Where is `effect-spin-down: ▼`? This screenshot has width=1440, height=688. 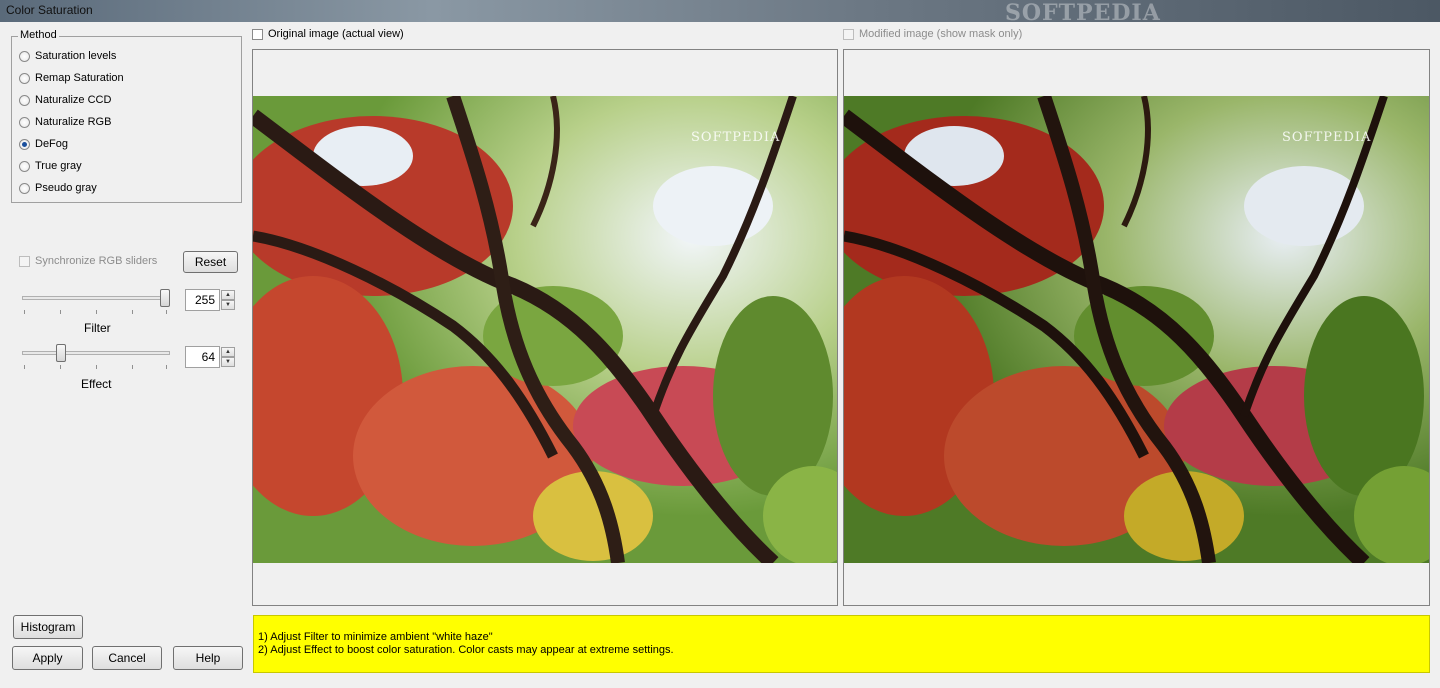
effect-spin-down: ▼ is located at coordinates (228, 362).